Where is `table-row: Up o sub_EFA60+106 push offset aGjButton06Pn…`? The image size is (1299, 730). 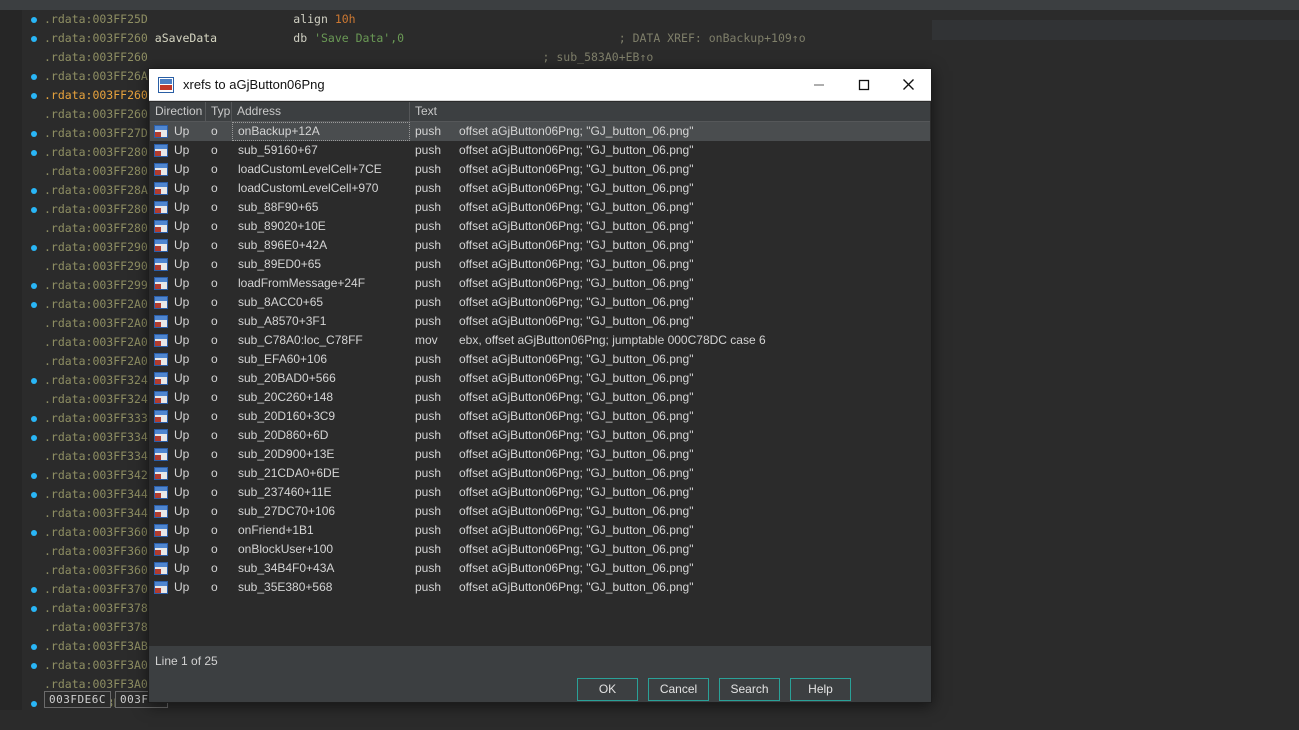 table-row: Up o sub_EFA60+106 push offset aGjButton06Pn… is located at coordinates (540, 359).